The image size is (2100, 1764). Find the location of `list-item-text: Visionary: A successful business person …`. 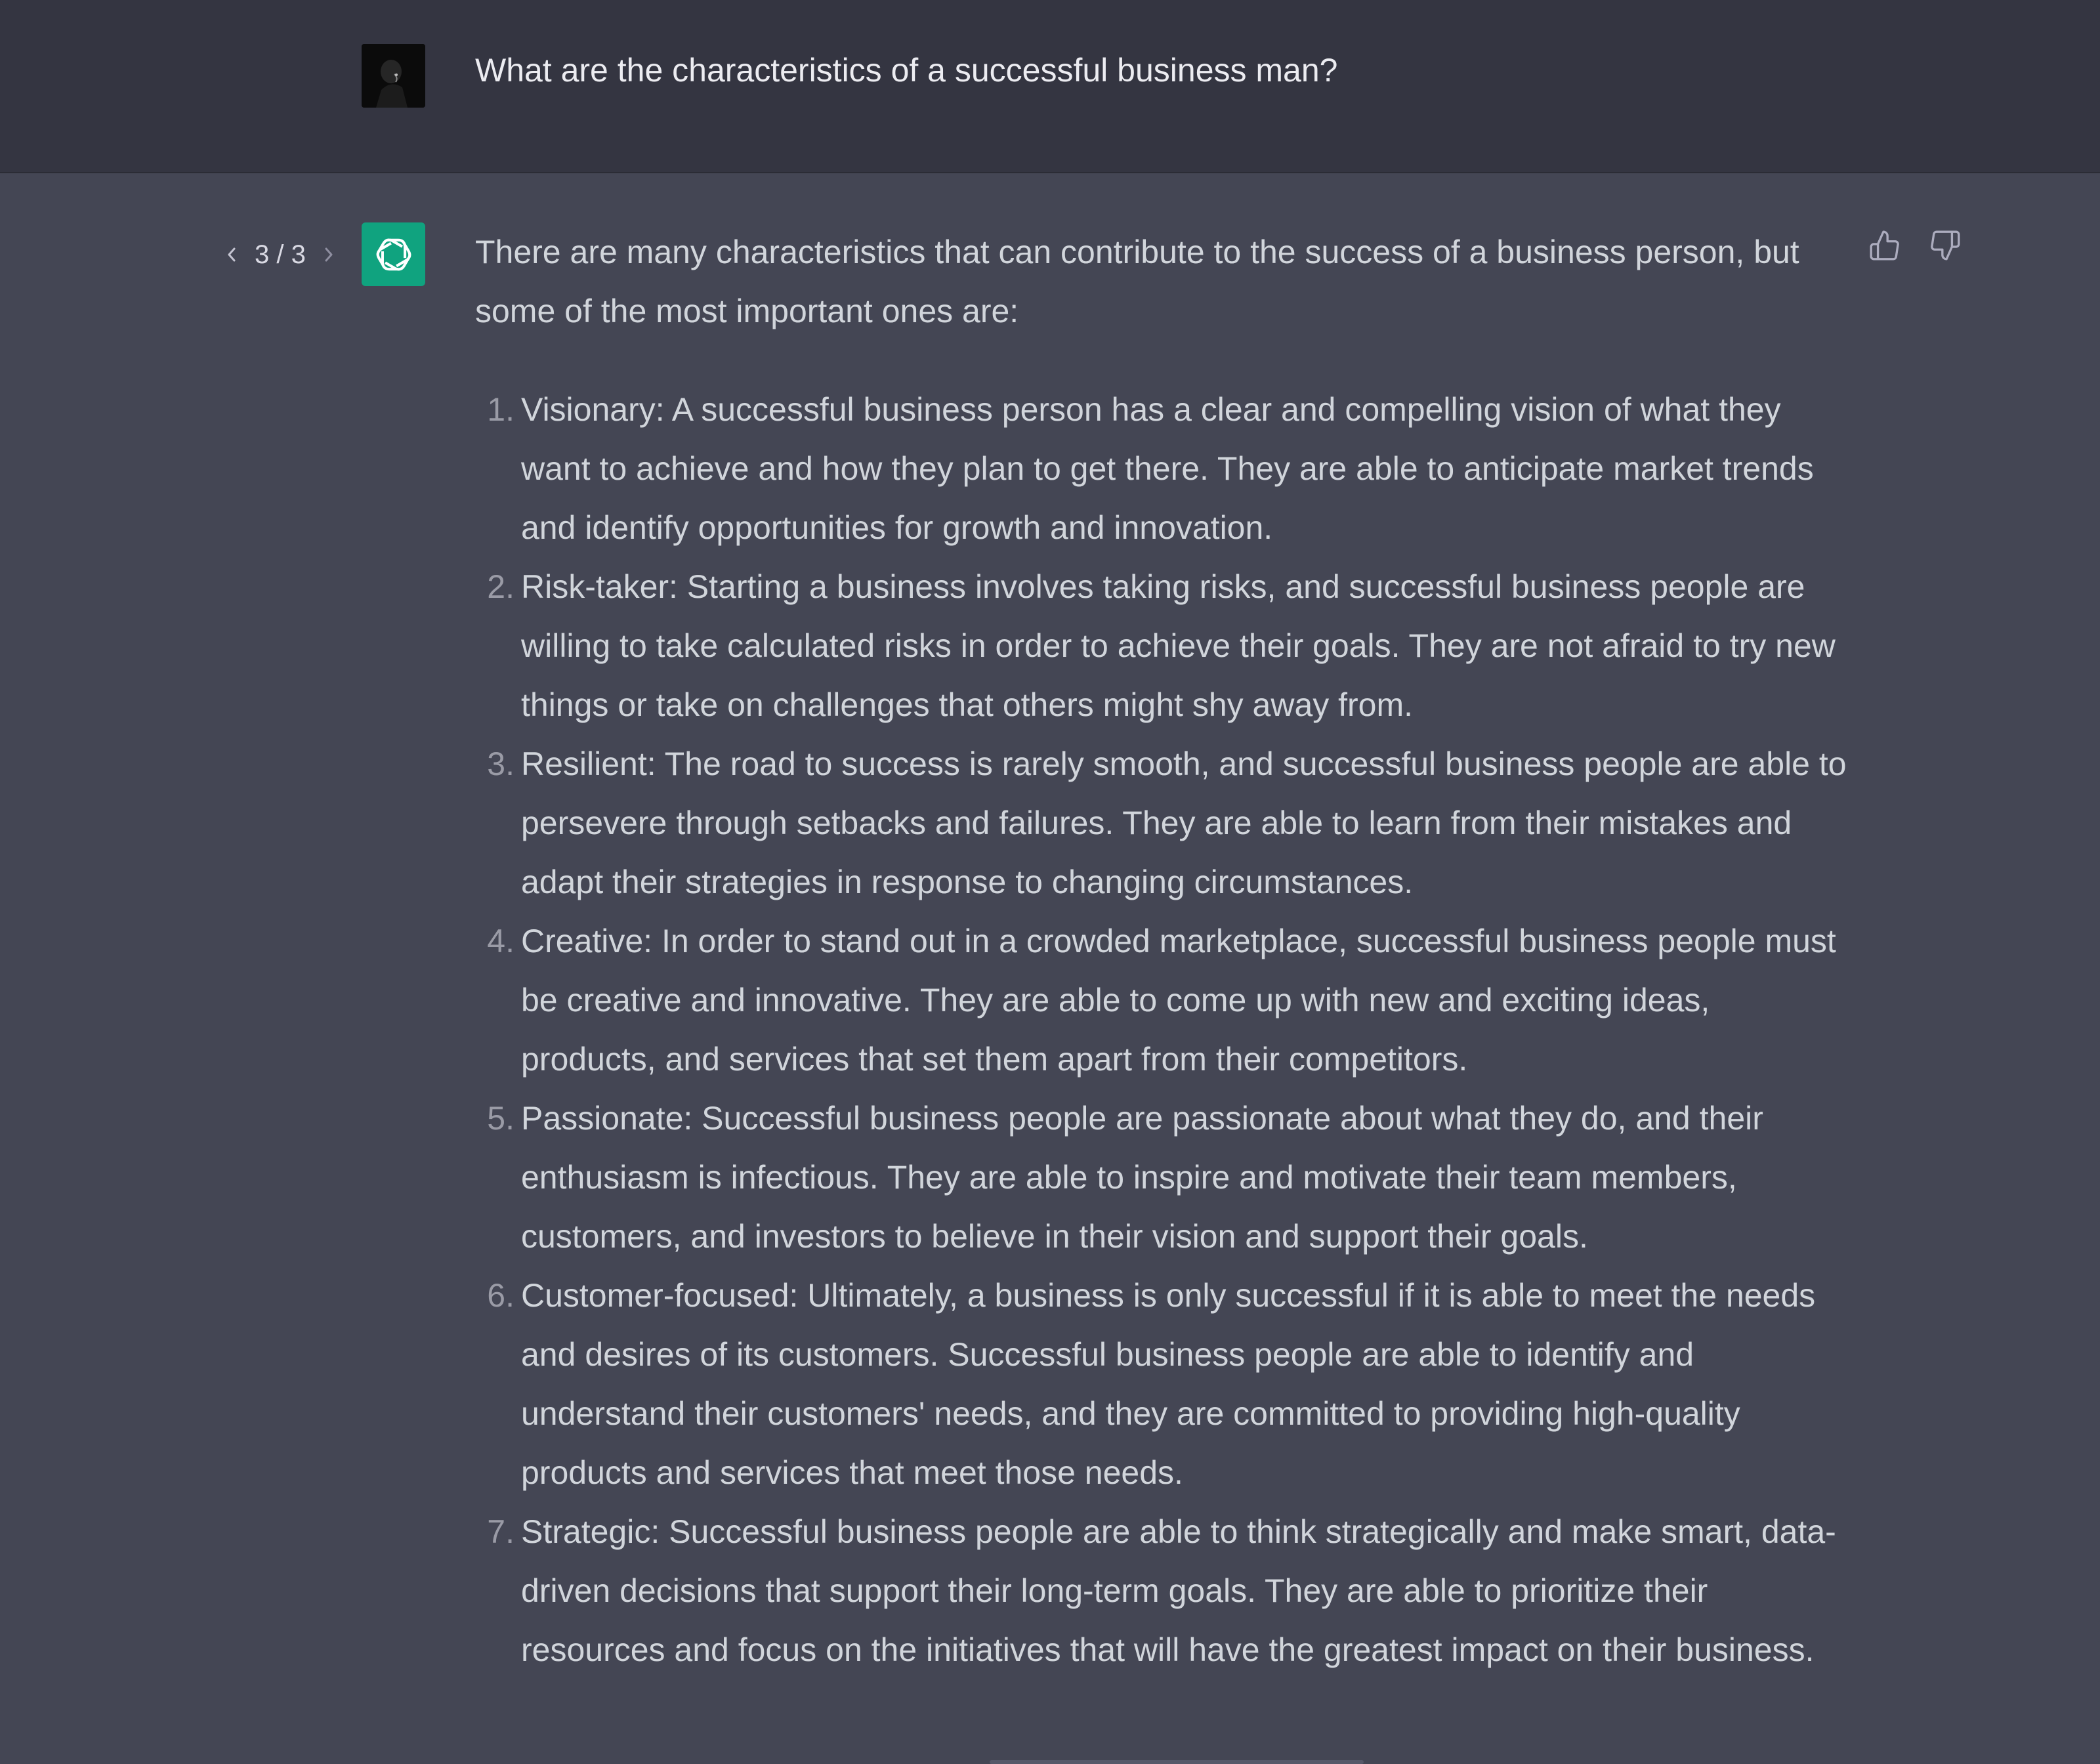

list-item-text: Visionary: A successful business person … is located at coordinates (1167, 468).